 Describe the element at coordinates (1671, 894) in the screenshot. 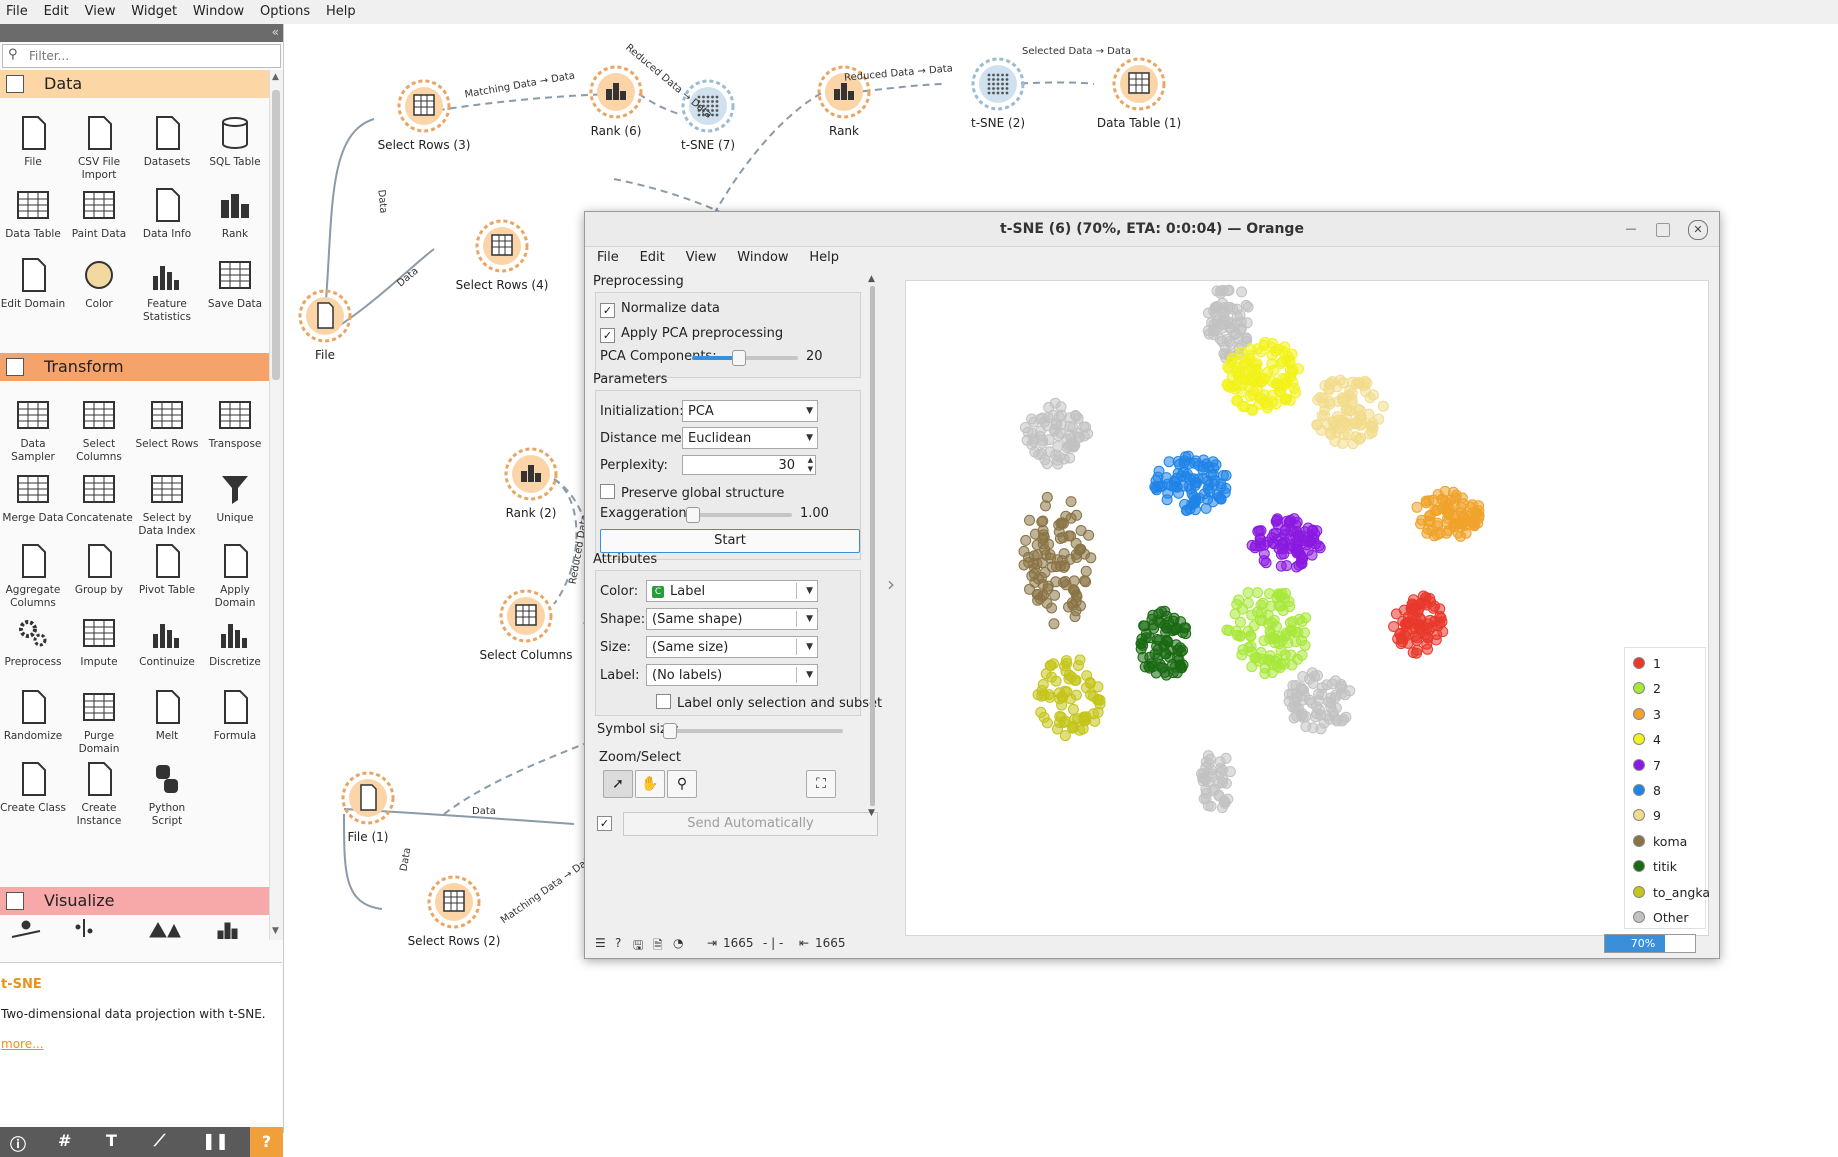

I see `legend-item: to_angka` at that location.